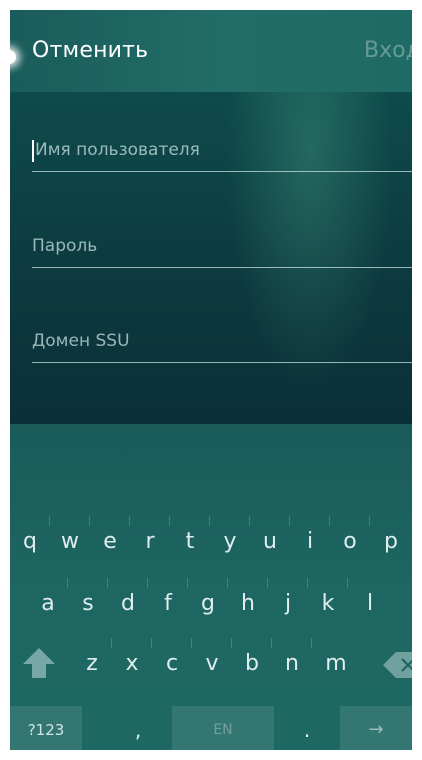 The width and height of the screenshot is (422, 760). I want to click on key-i: i, so click(310, 542).